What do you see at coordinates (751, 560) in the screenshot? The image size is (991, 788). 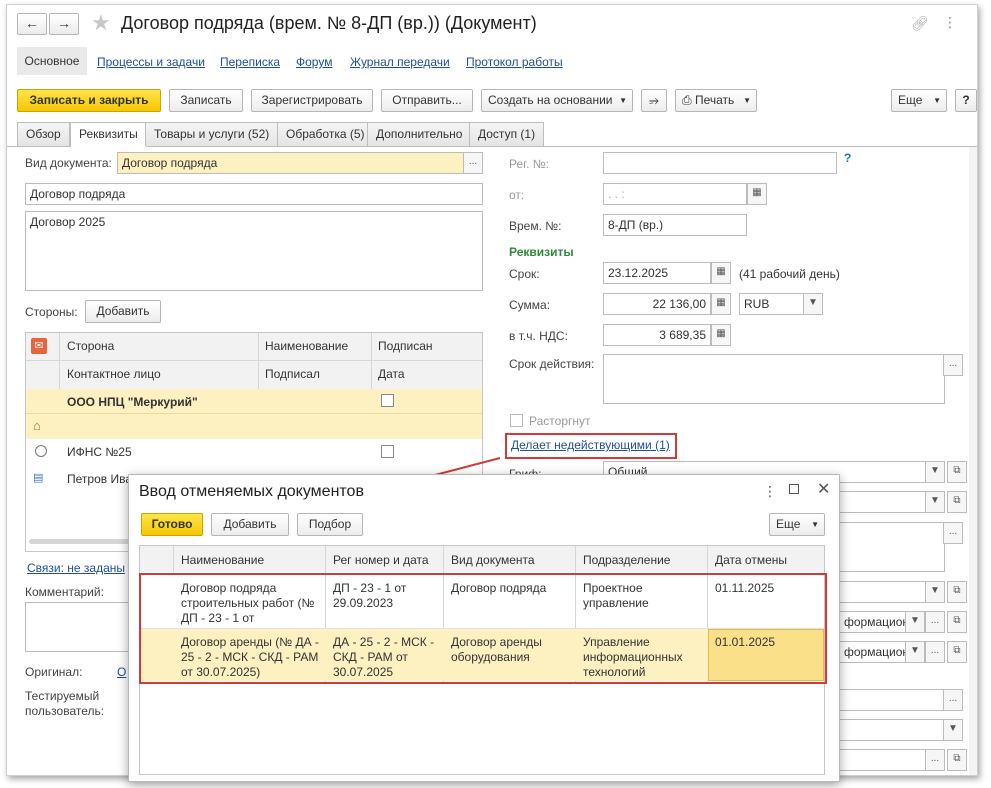 I see `col-cancel-date: Дата отмены` at bounding box center [751, 560].